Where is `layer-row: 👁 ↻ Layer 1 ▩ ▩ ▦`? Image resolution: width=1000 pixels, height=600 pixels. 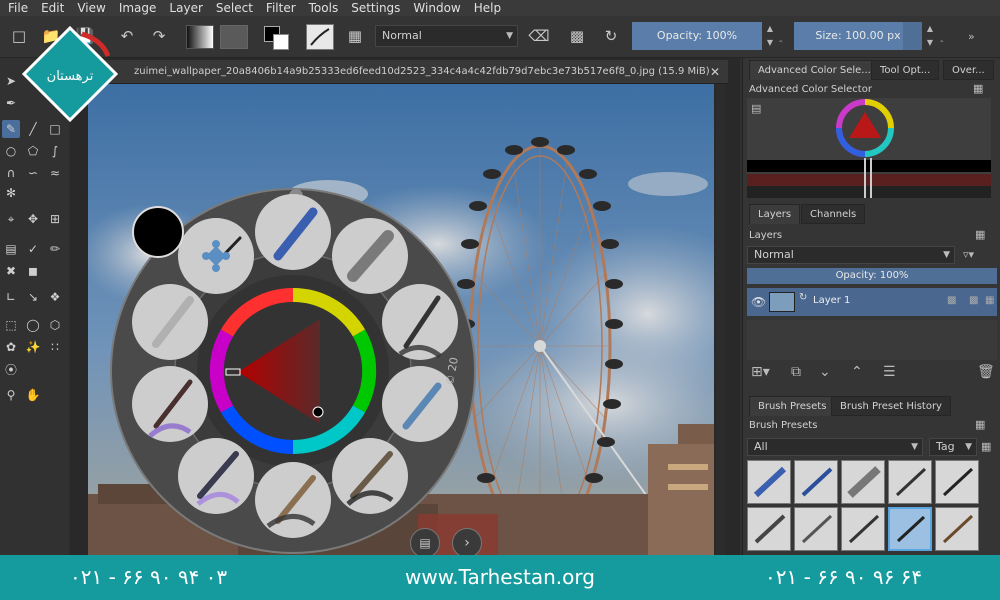 layer-row: 👁 ↻ Layer 1 ▩ ▩ ▦ is located at coordinates (872, 302).